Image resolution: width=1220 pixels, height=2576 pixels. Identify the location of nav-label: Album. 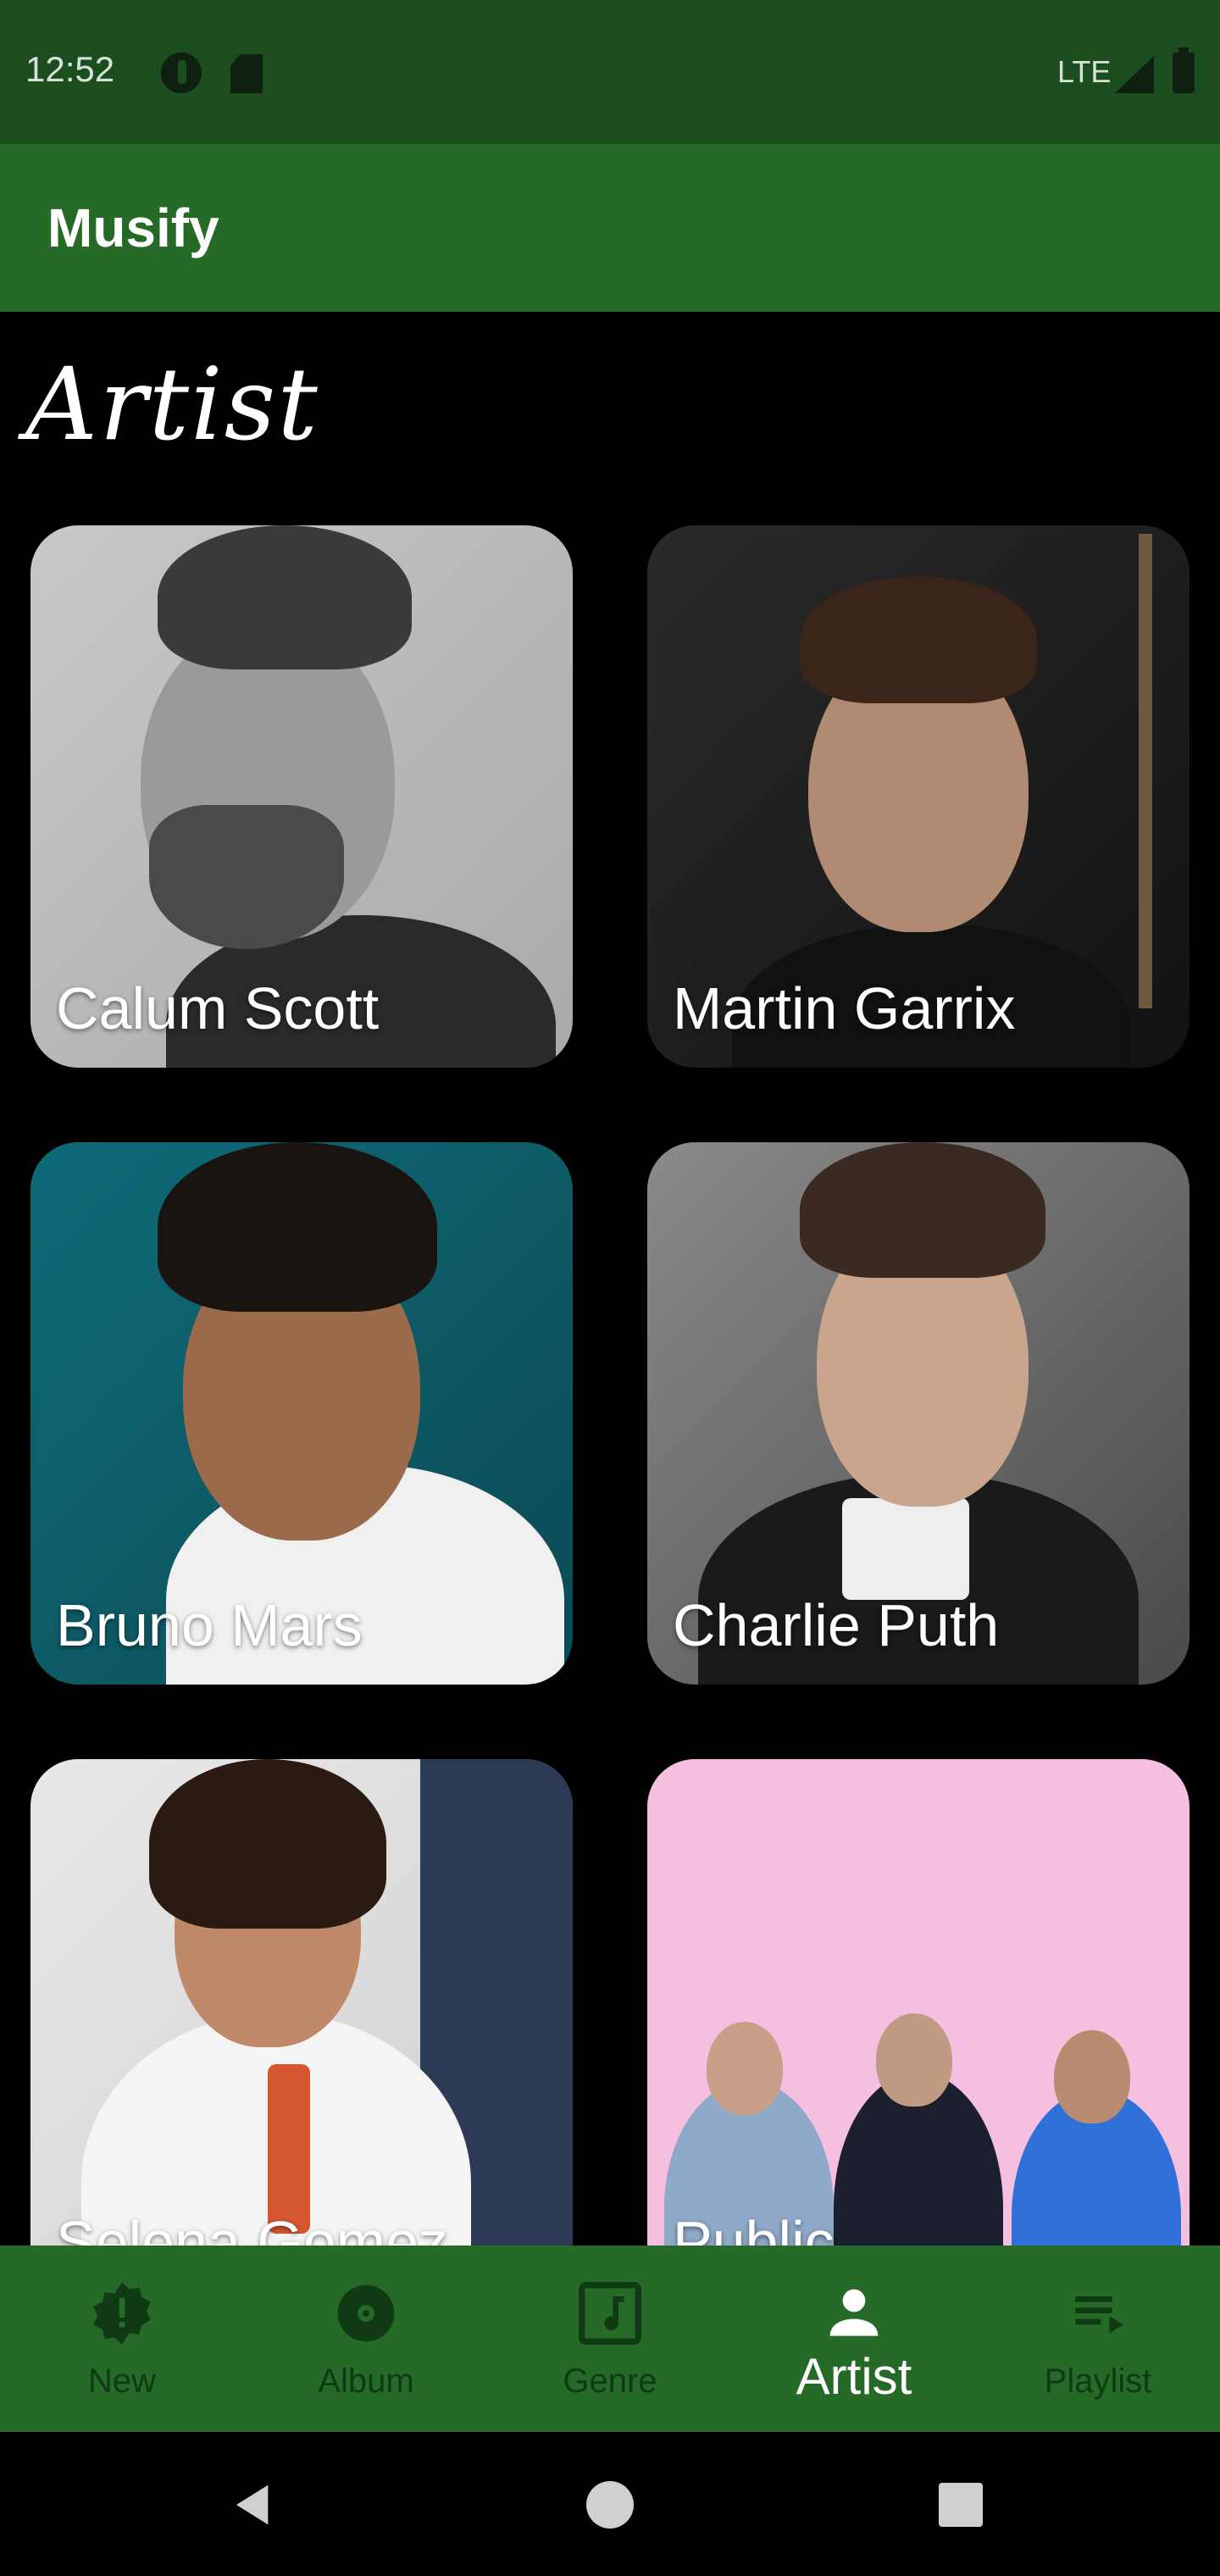
(366, 2381).